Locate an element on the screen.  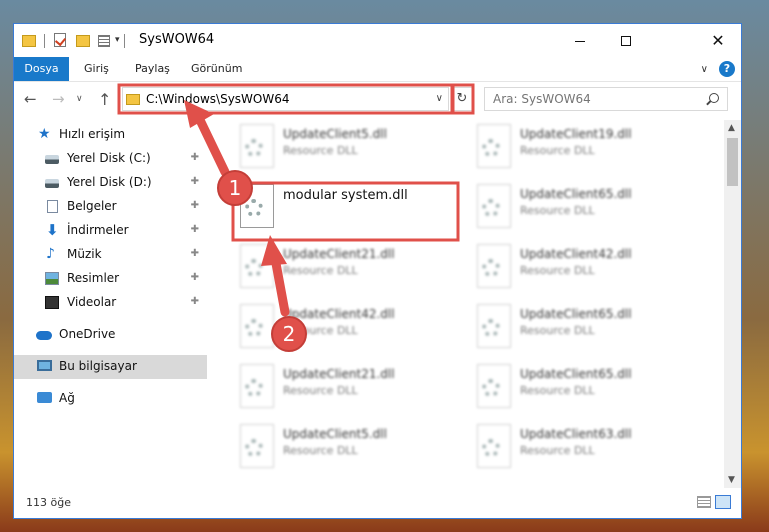
sidebar-item-onedrive: OneDrive is located at coordinates (110, 335).